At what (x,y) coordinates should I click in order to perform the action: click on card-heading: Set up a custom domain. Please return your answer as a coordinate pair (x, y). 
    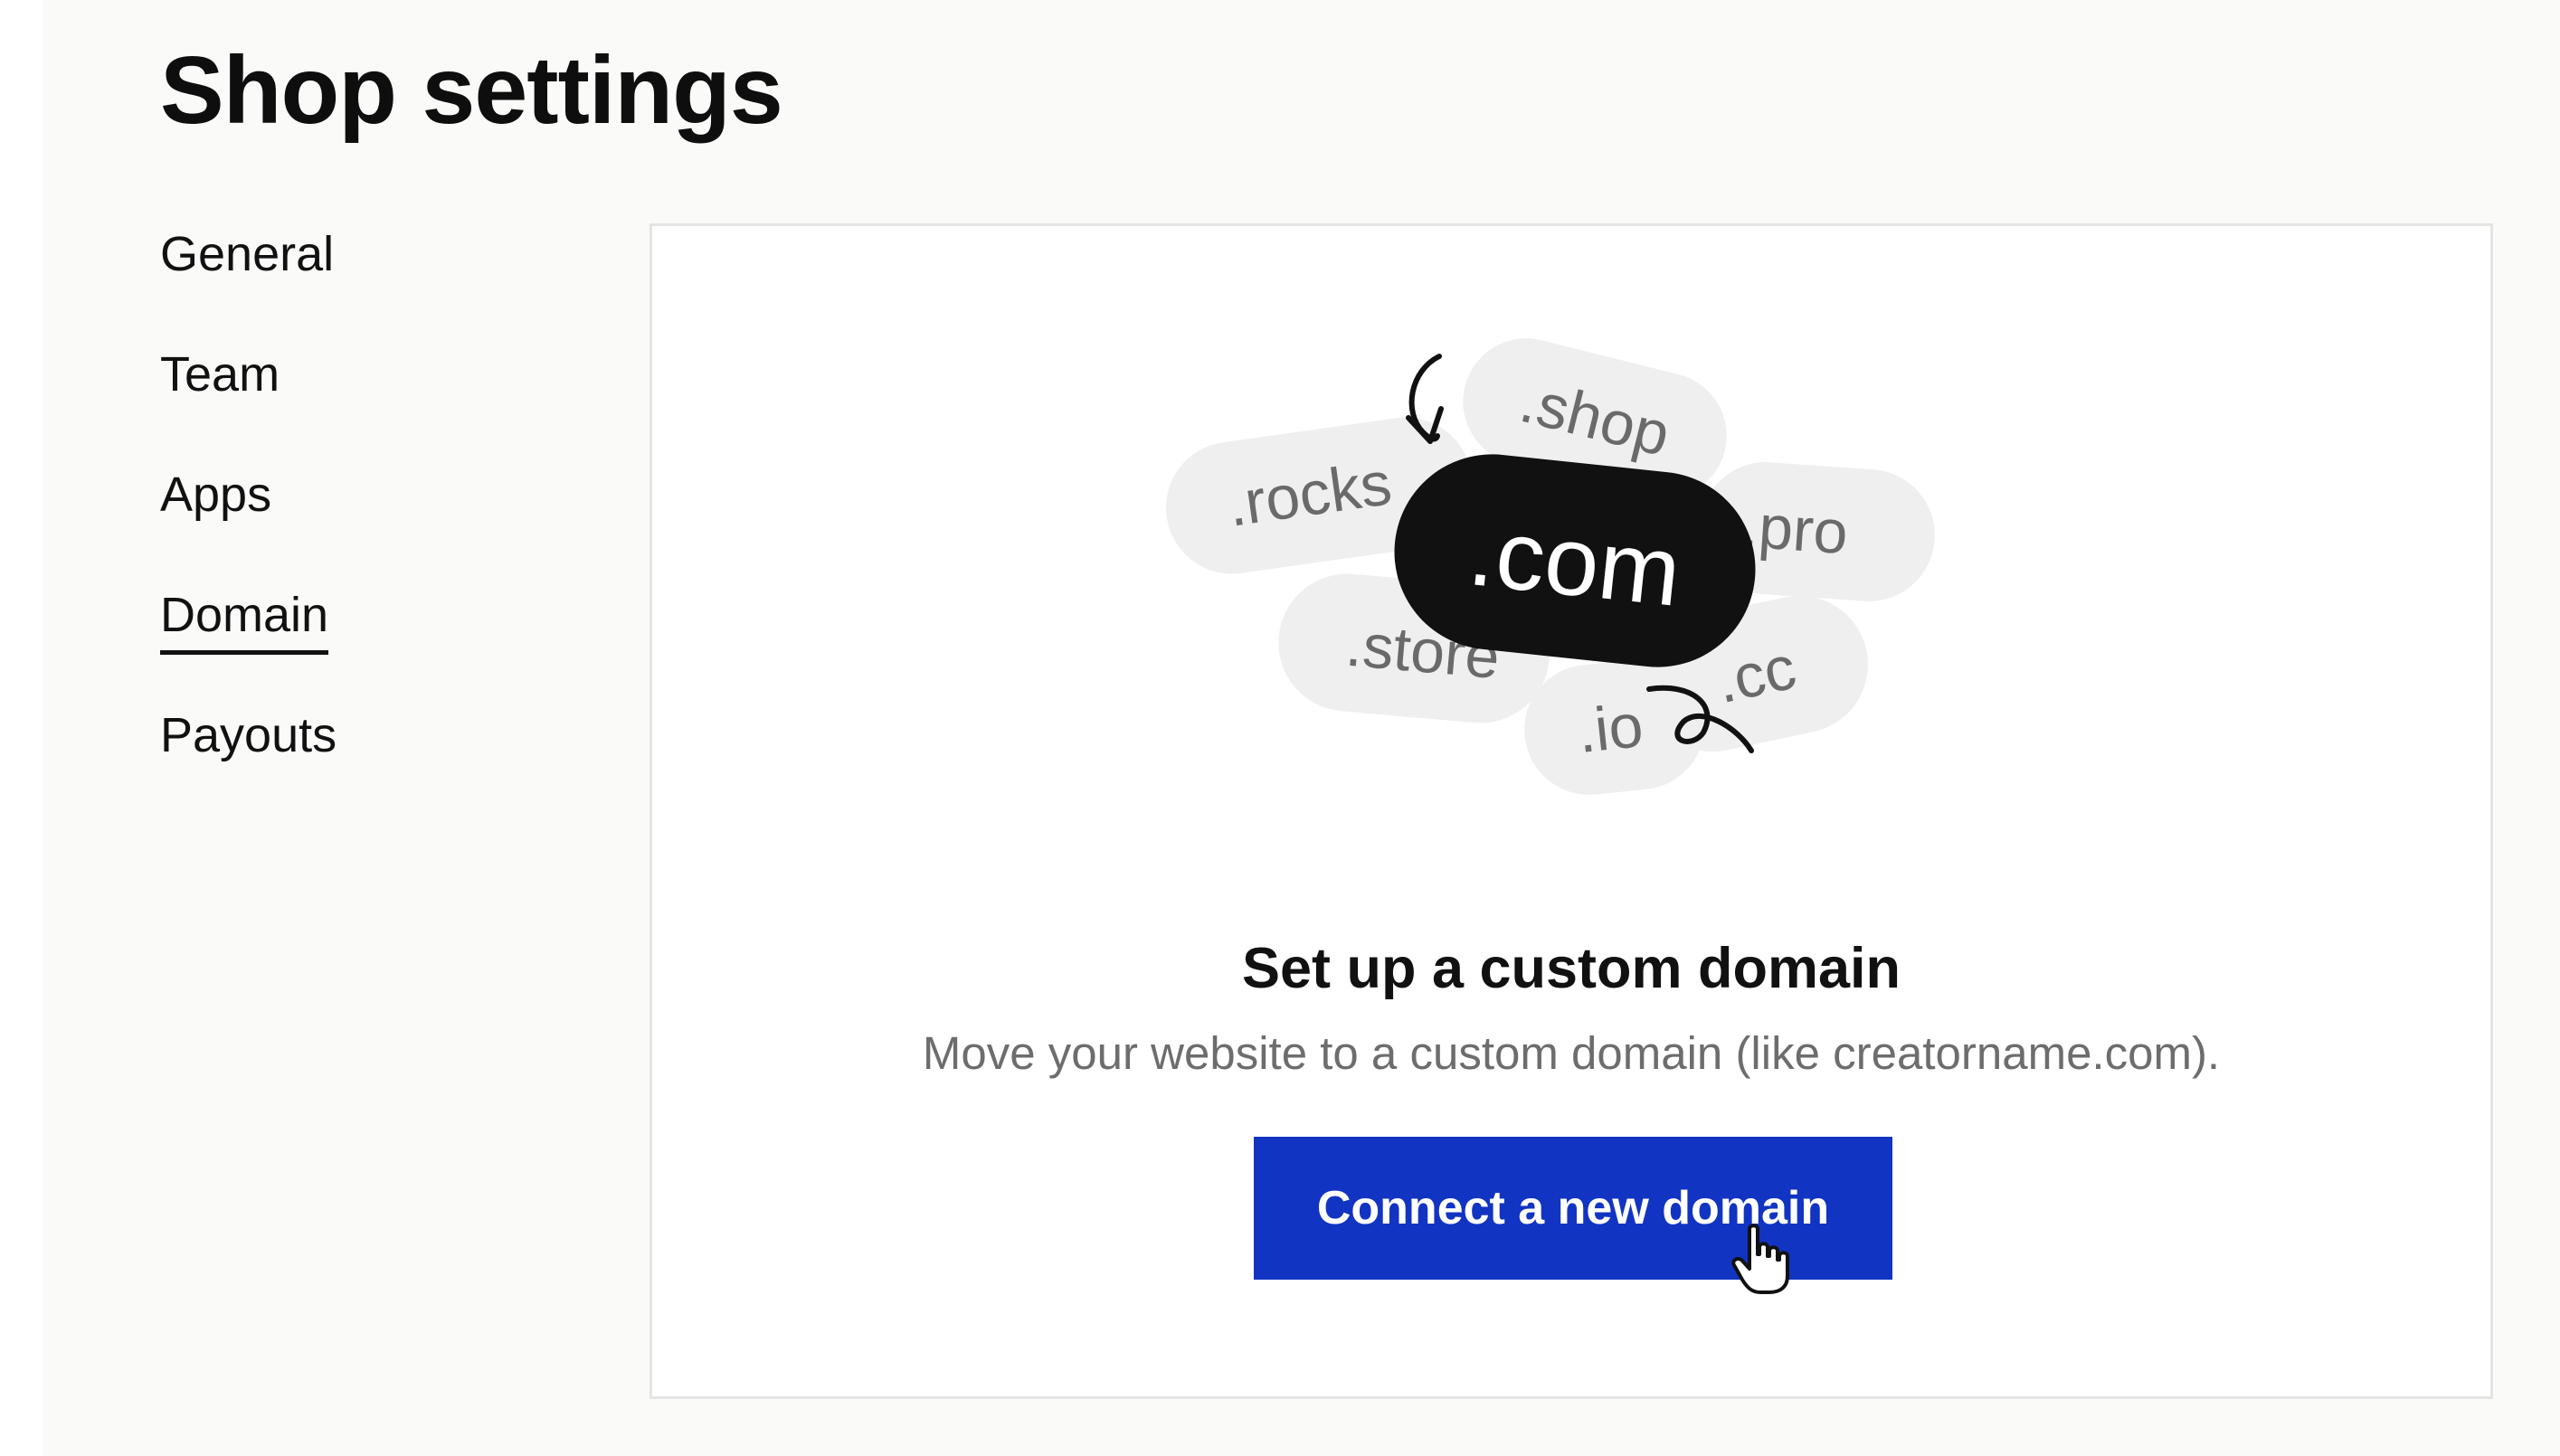
    Looking at the image, I should click on (1571, 968).